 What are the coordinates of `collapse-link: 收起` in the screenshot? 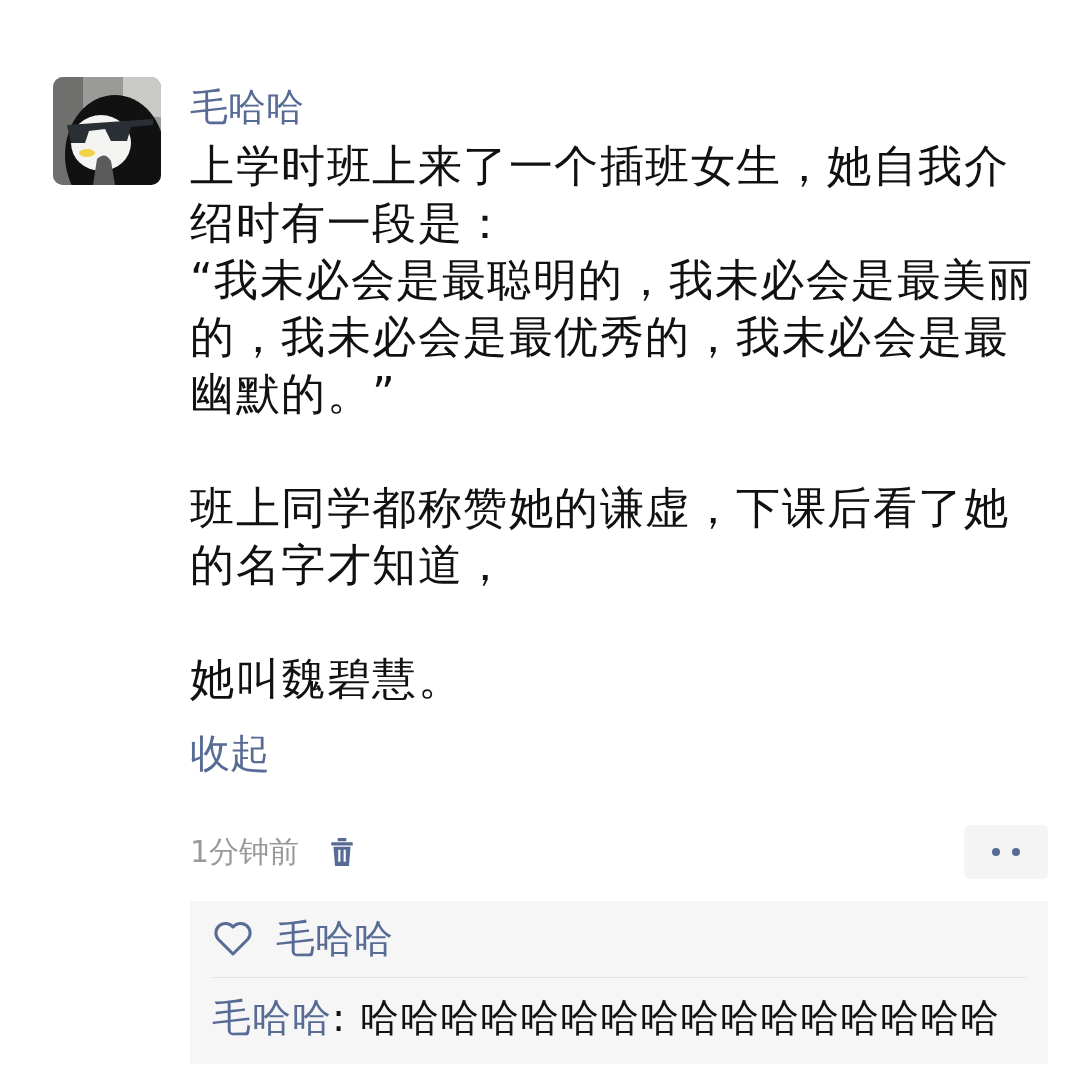 It's located at (230, 753).